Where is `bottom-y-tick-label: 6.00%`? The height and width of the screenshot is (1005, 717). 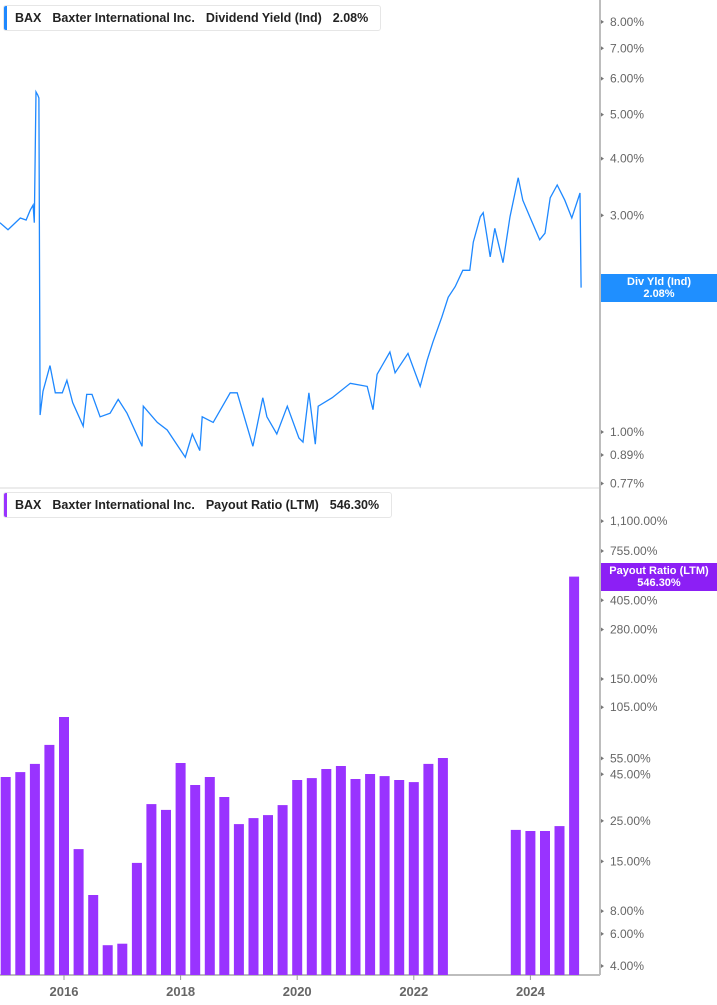 bottom-y-tick-label: 6.00% is located at coordinates (627, 934).